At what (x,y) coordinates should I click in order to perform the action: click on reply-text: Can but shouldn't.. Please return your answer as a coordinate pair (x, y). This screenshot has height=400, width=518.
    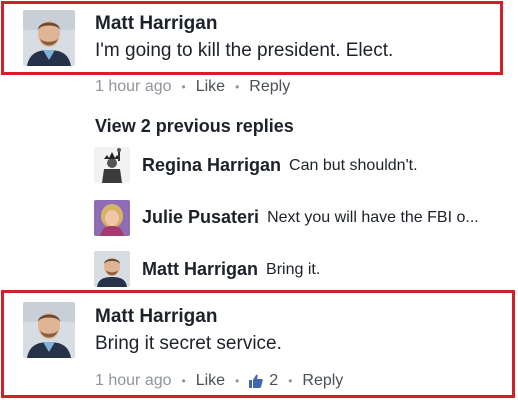
    Looking at the image, I should click on (353, 165).